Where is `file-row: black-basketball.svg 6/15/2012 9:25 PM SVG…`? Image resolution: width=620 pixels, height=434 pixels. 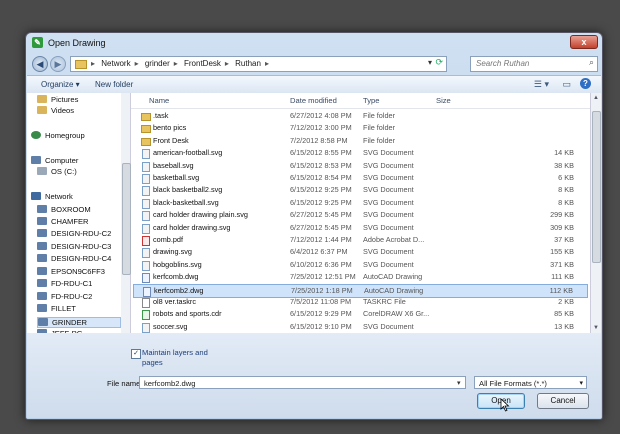 file-row: black-basketball.svg 6/15/2012 9:25 PM SVG… is located at coordinates (360, 203).